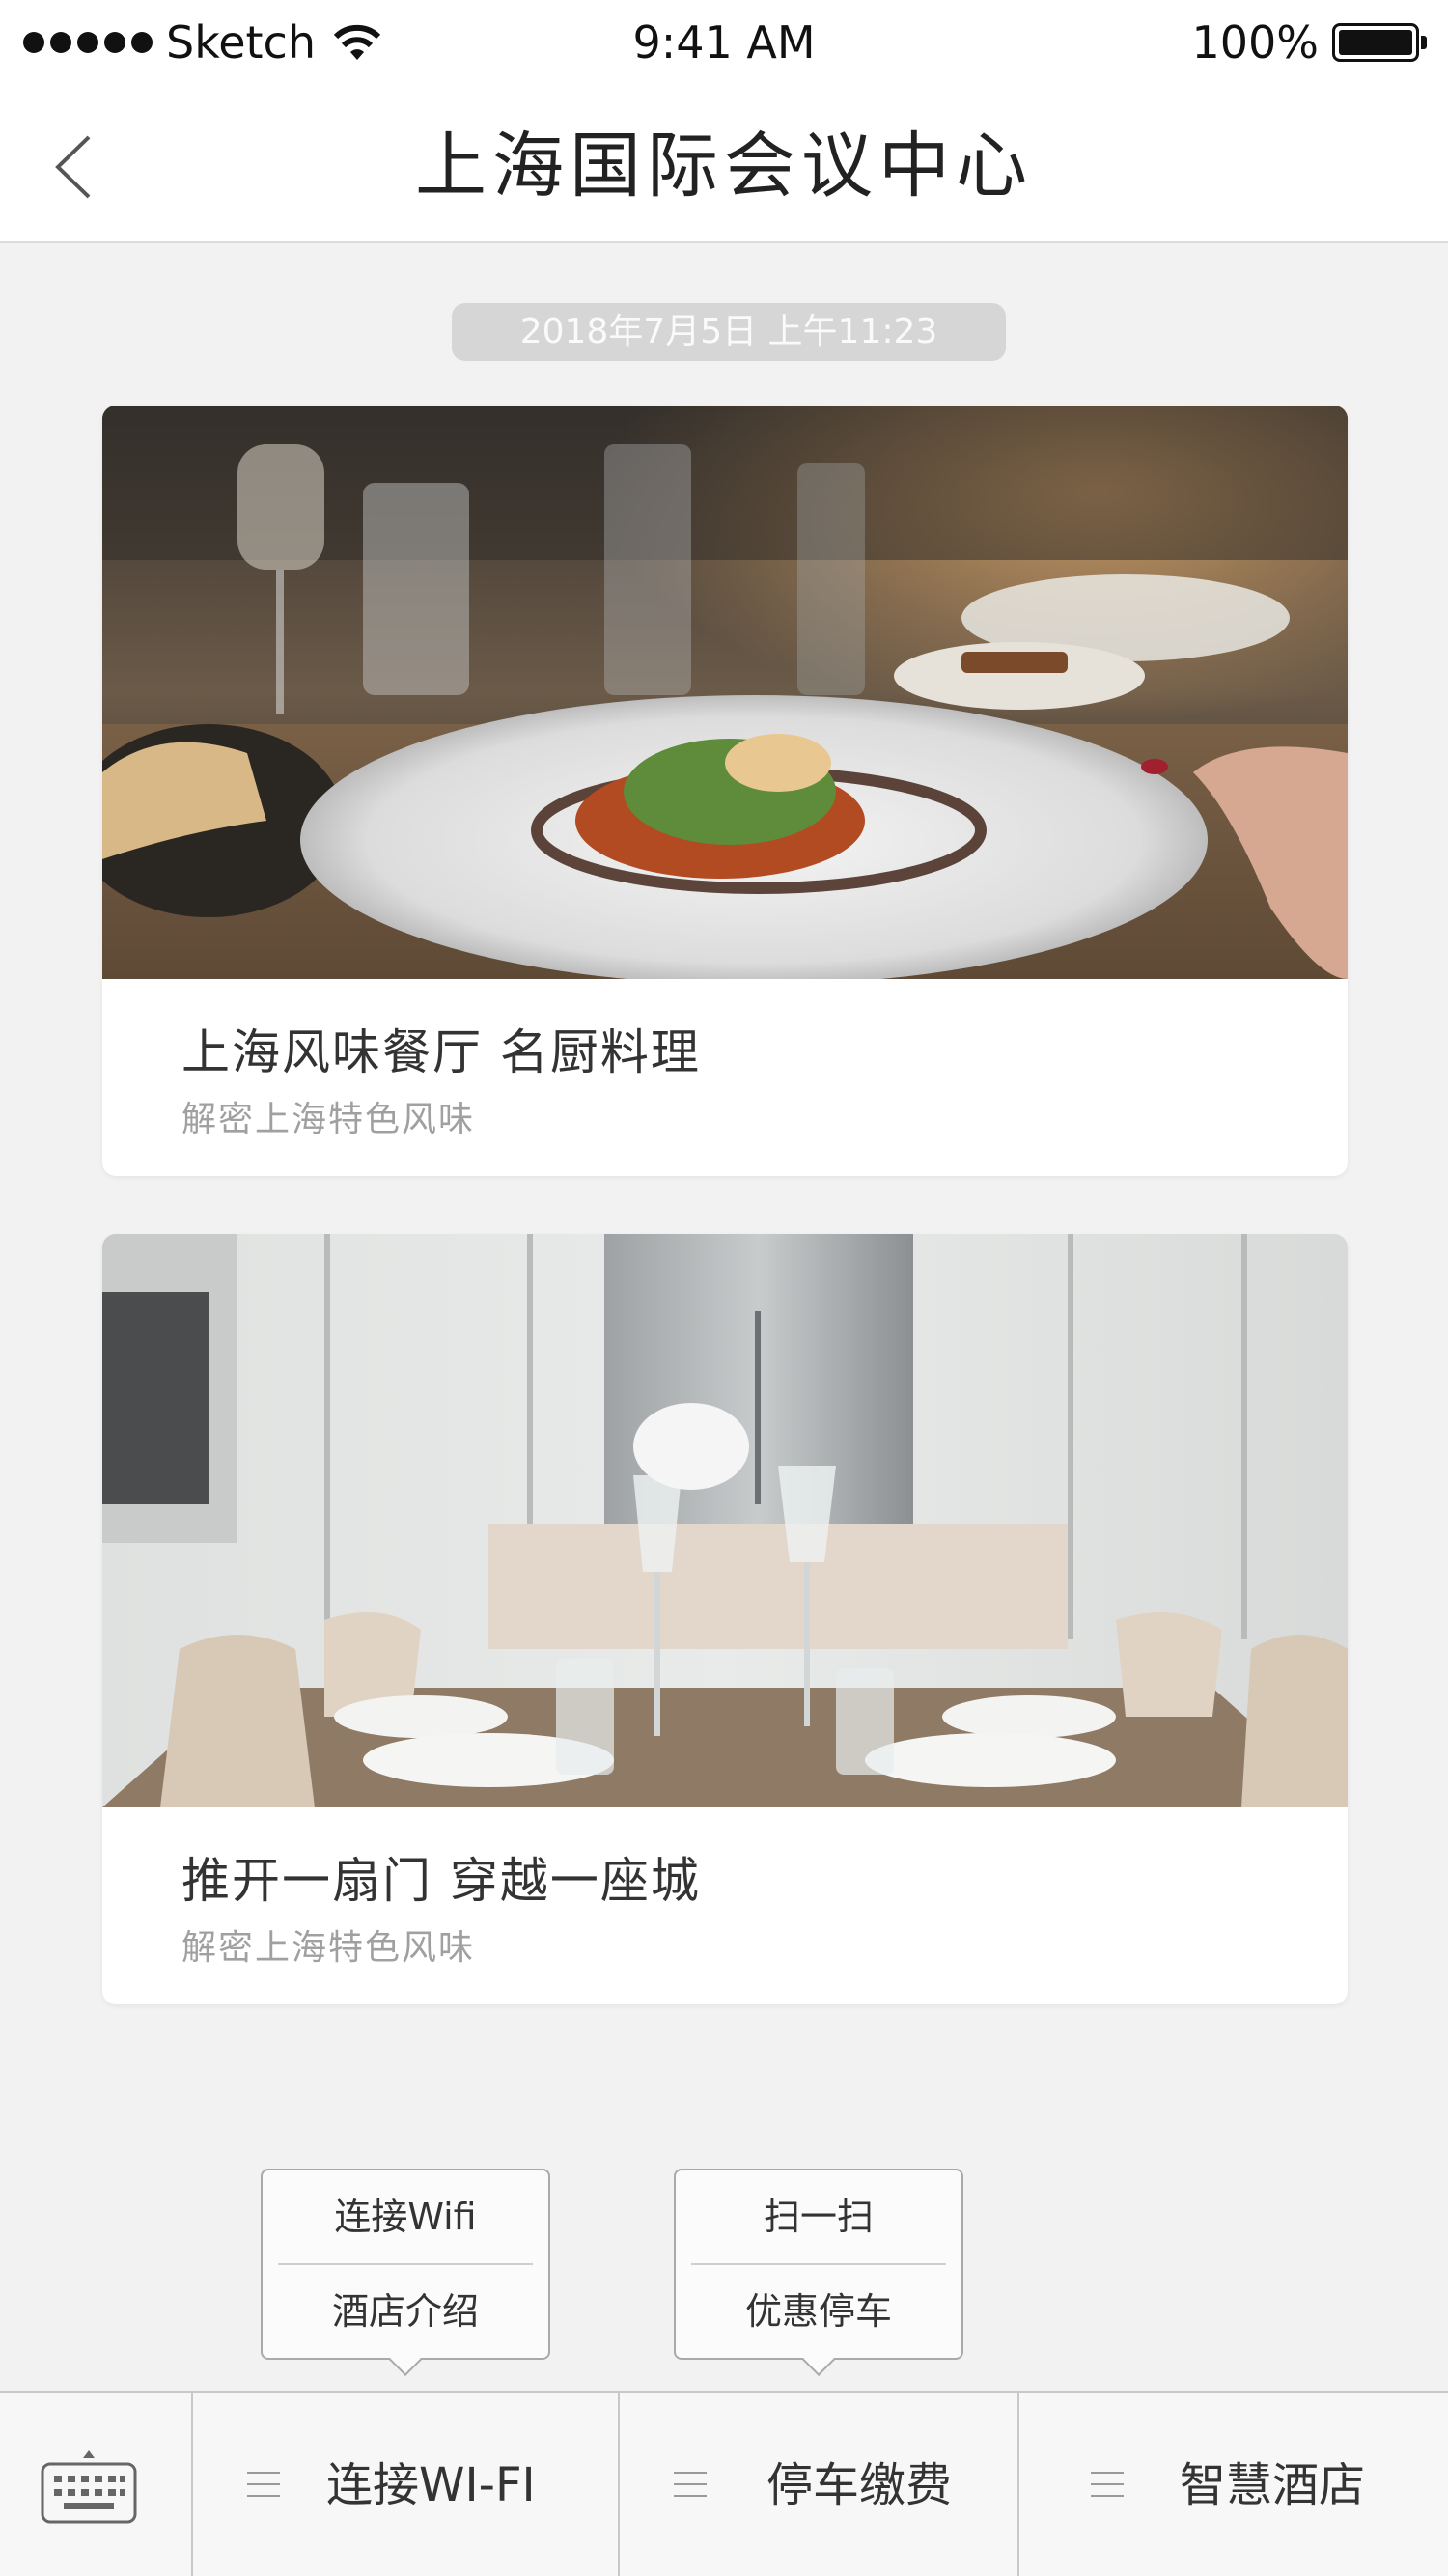  What do you see at coordinates (818, 2273) in the screenshot?
I see `parking-submenu: 扫一扫 优惠停车` at bounding box center [818, 2273].